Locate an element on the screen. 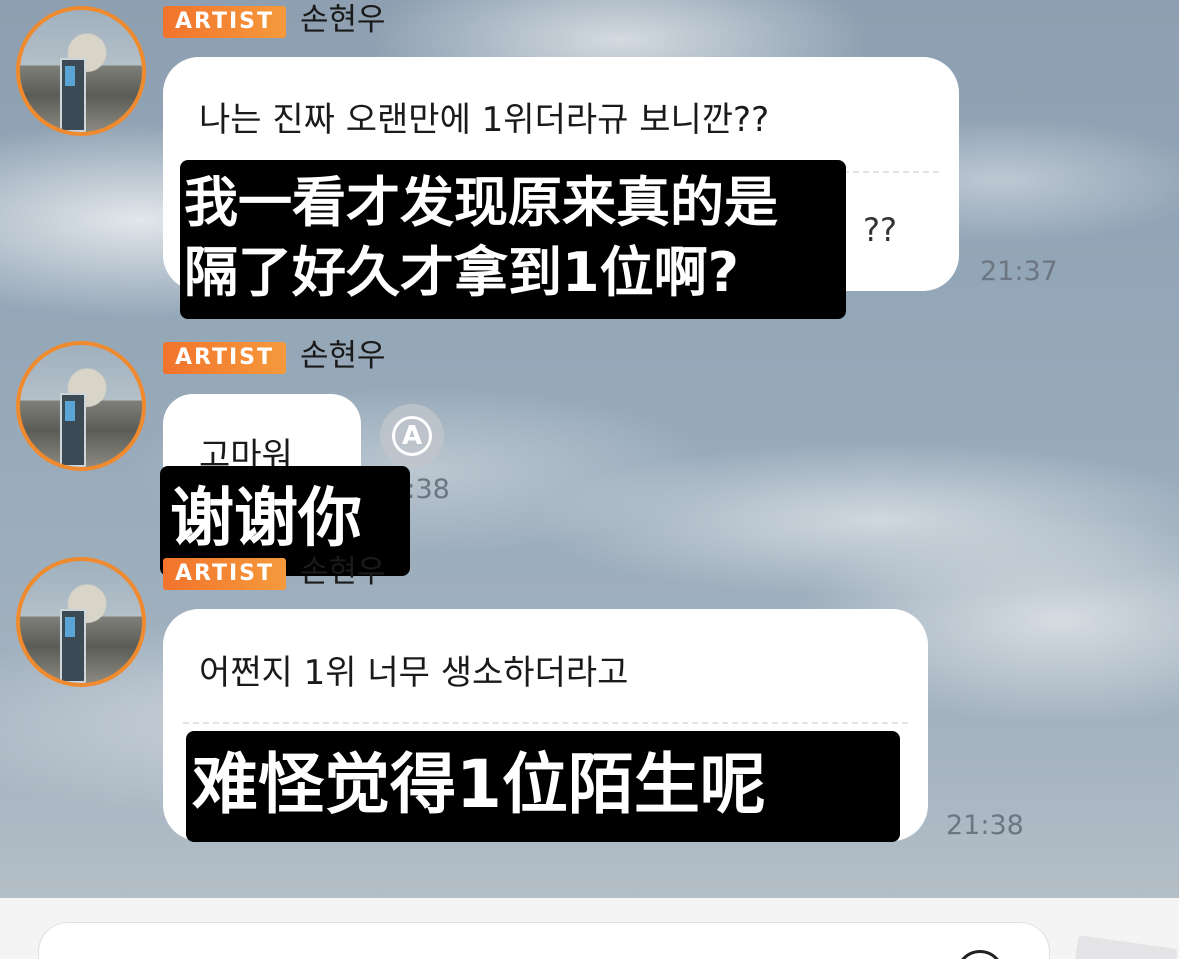  message-time: 21:37 is located at coordinates (1019, 271).